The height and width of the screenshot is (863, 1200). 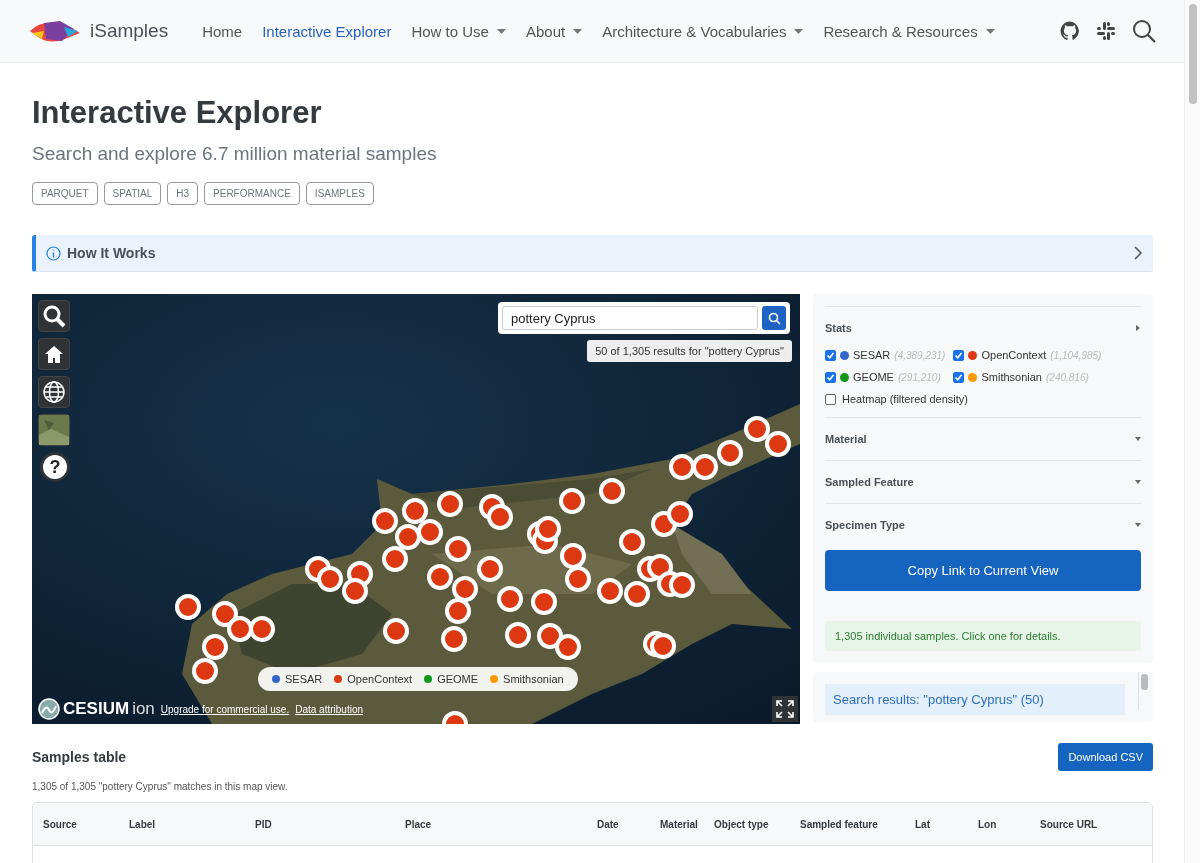 I want to click on nav-link: About, so click(x=554, y=31).